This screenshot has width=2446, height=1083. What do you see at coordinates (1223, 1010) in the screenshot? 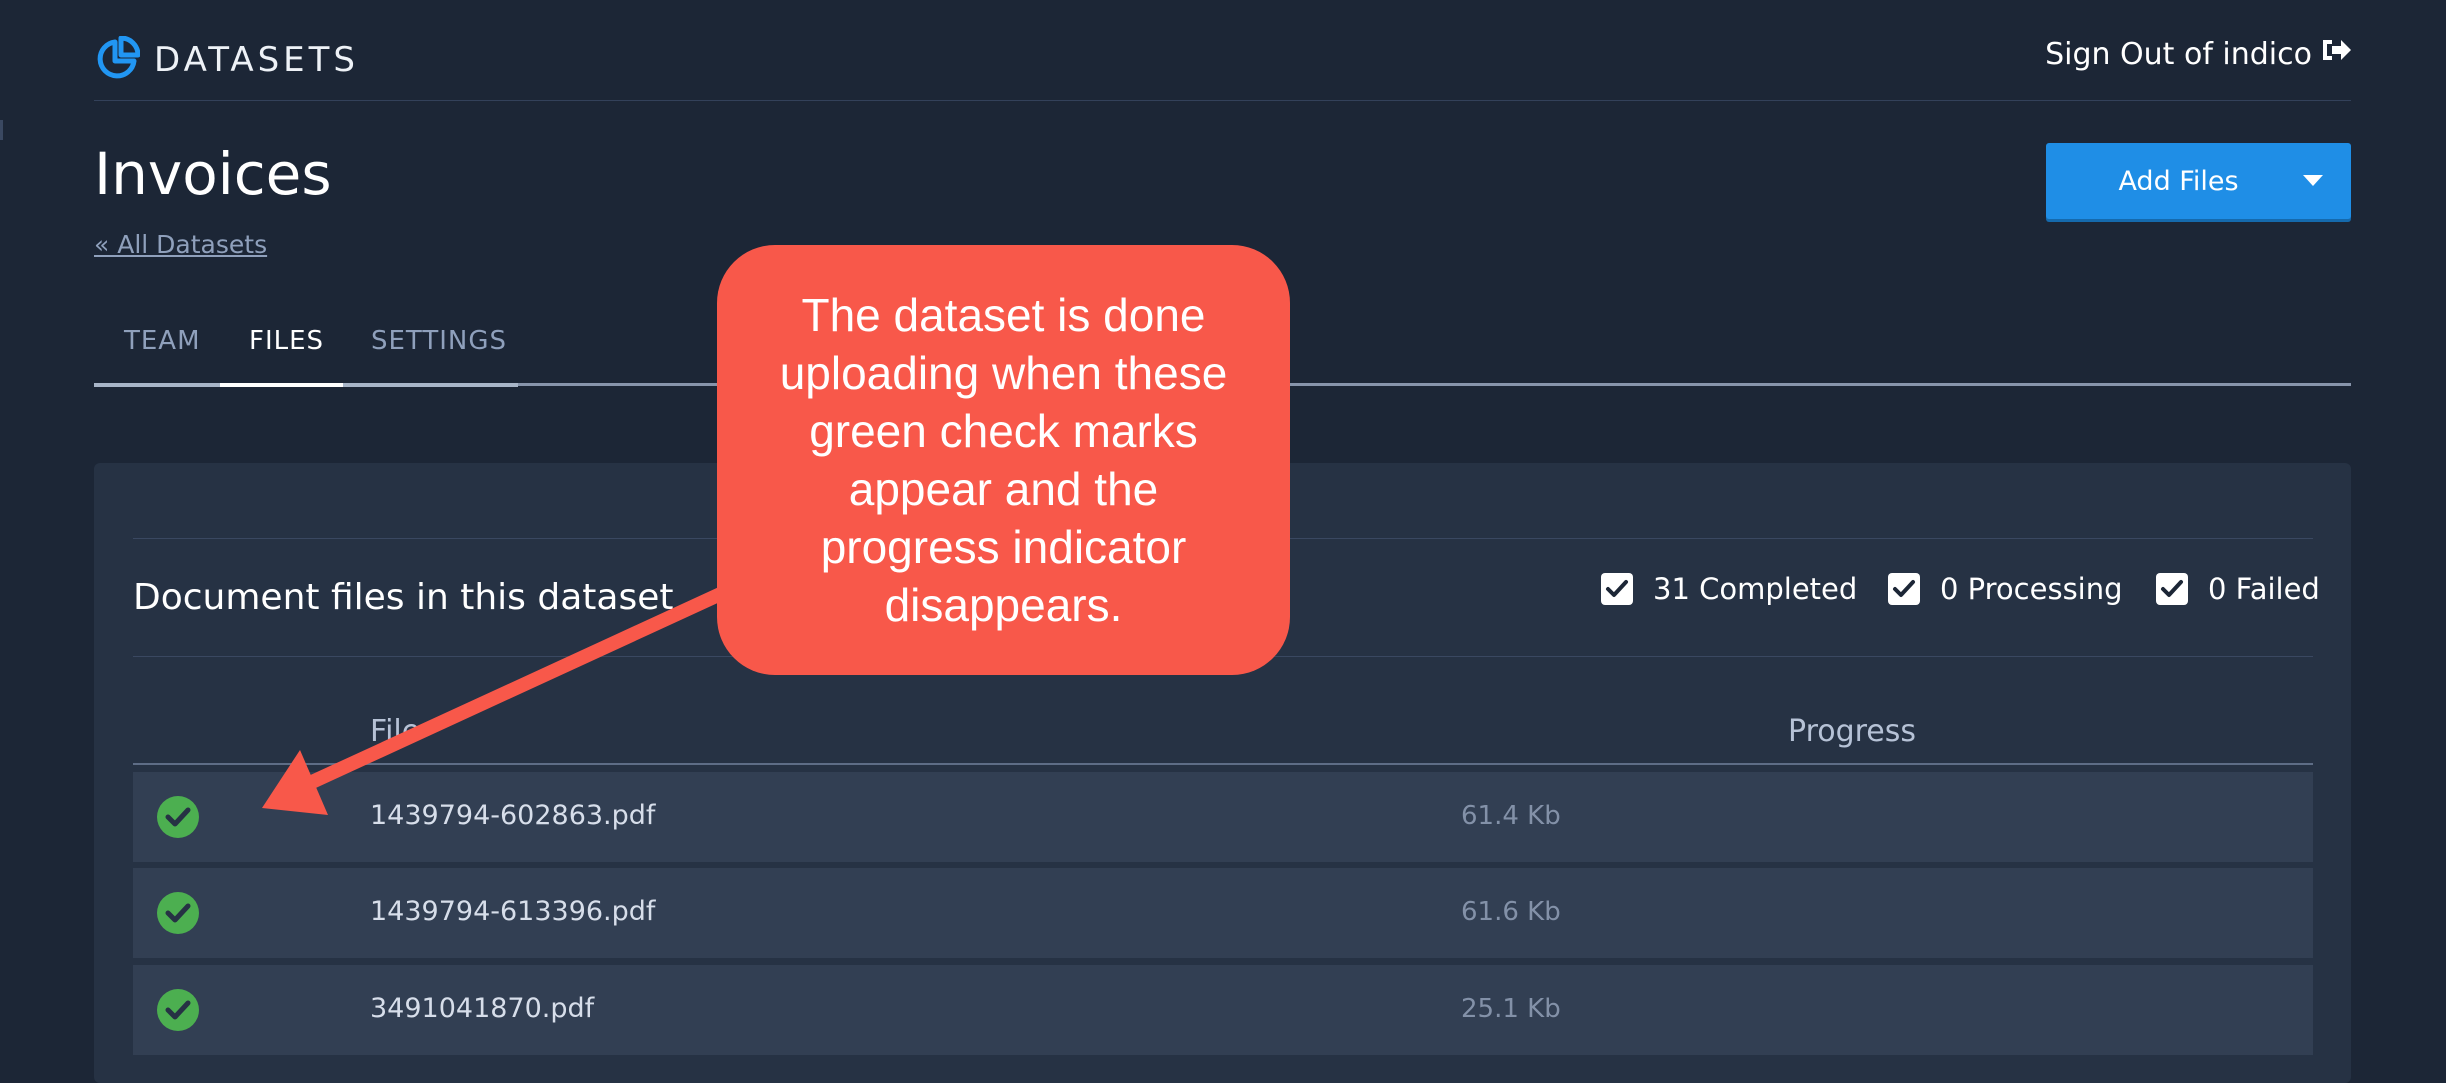
I see `table-row: 3491041870.pdf 25.1 Kb` at bounding box center [1223, 1010].